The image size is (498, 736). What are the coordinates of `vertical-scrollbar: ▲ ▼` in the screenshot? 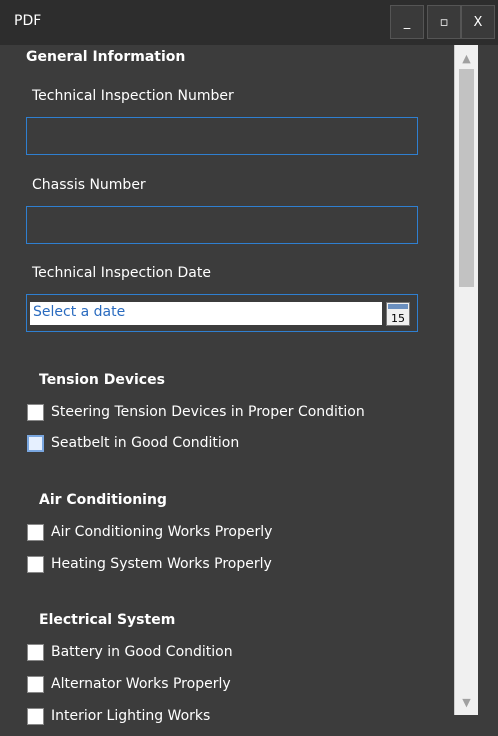 It's located at (466, 380).